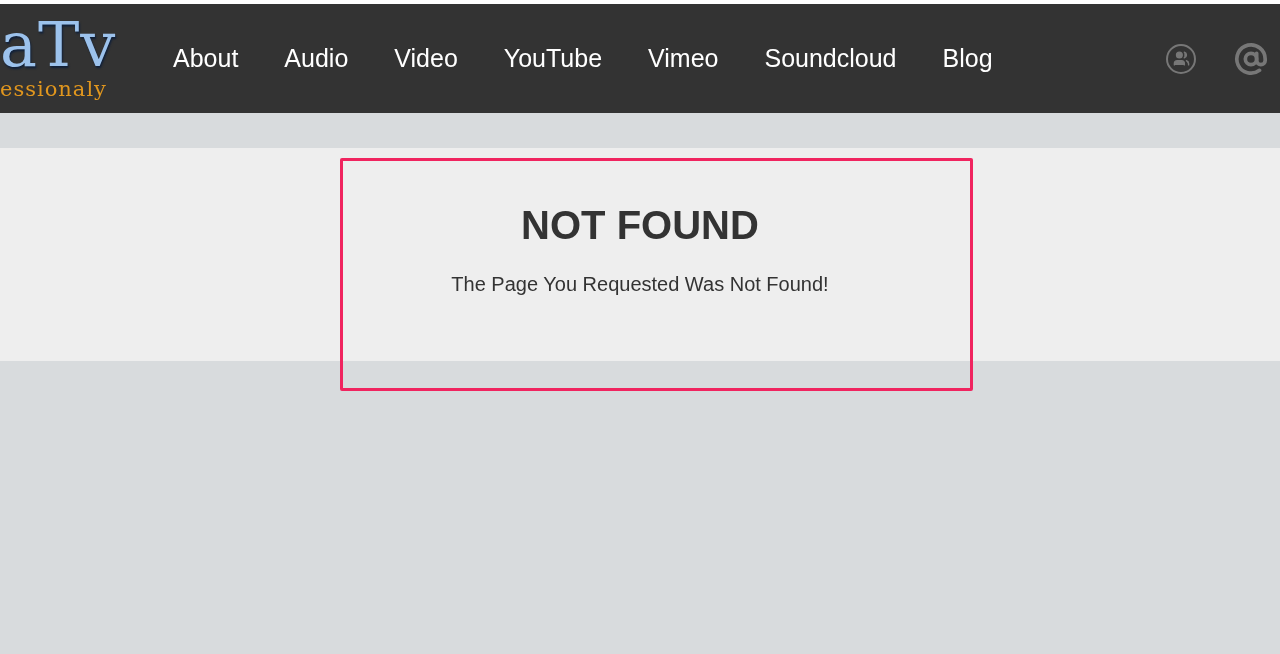 The image size is (1280, 654). I want to click on page-title: NOT FOUND, so click(640, 225).